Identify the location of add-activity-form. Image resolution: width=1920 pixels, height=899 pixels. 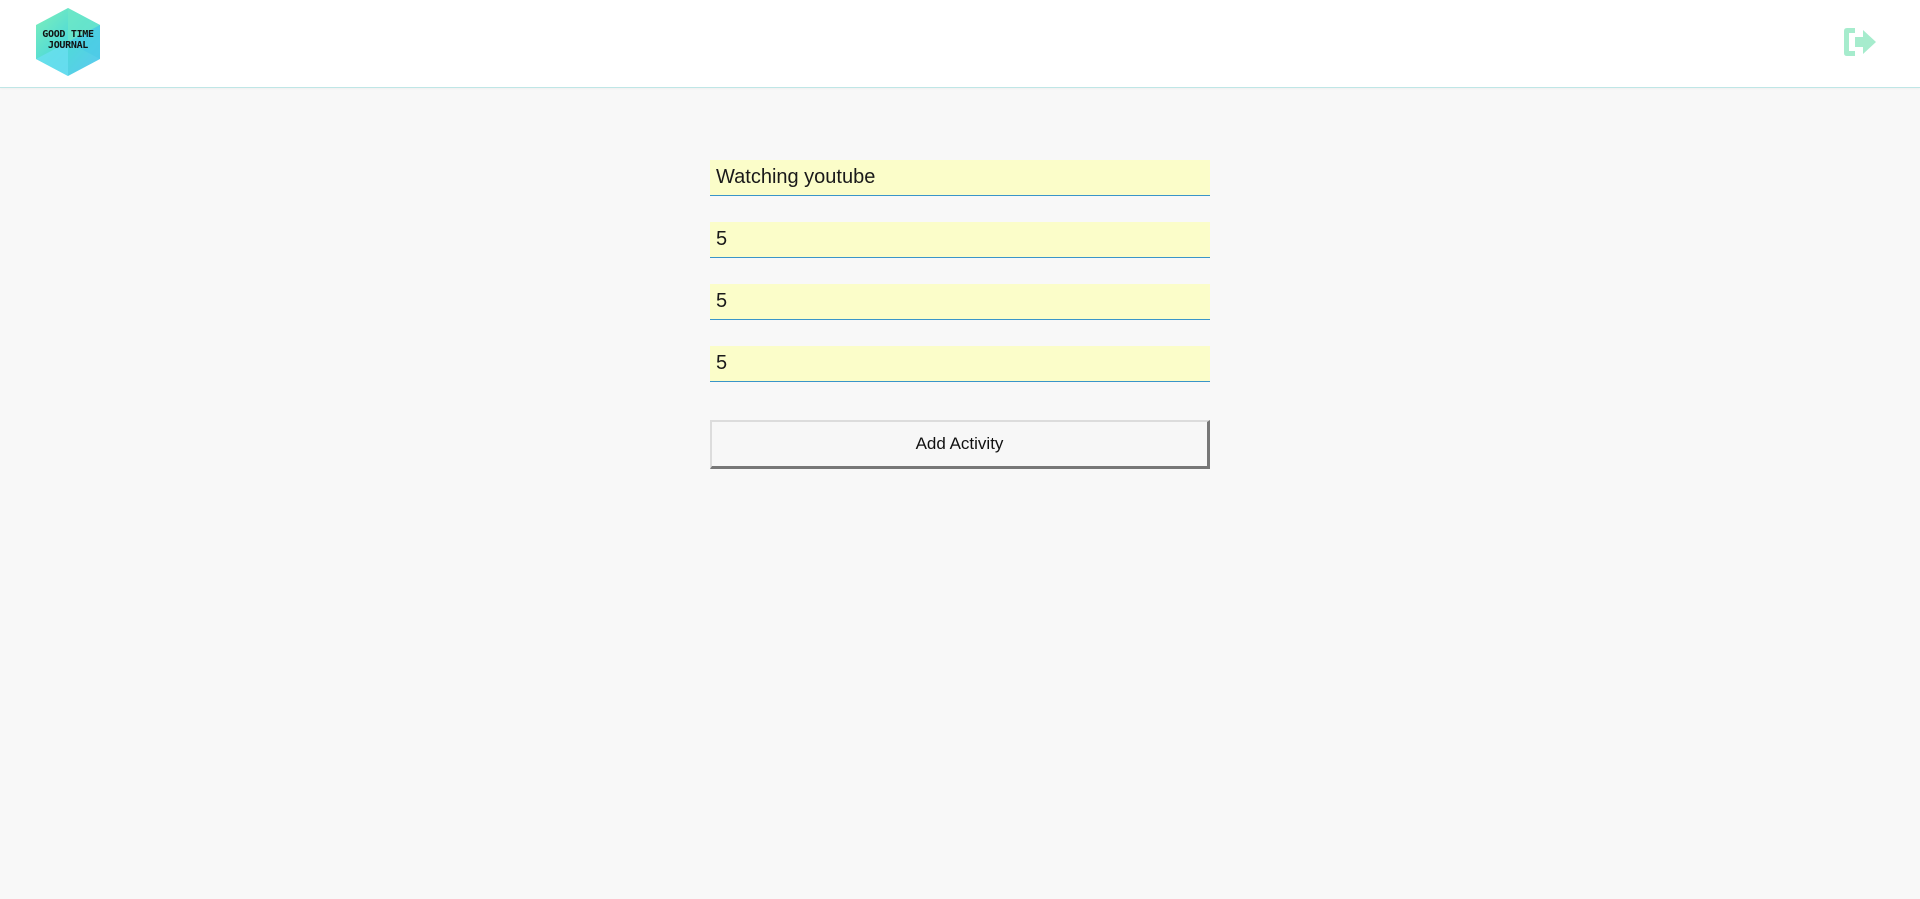
(960, 271).